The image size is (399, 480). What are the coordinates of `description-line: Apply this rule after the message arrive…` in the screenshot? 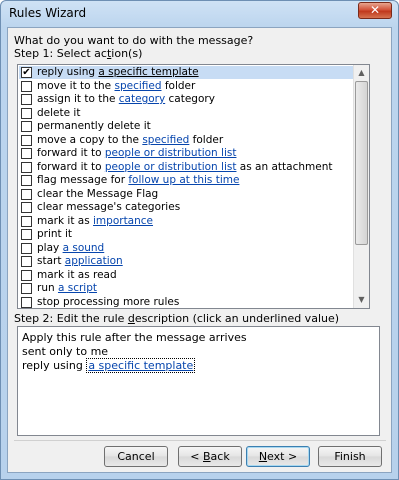 It's located at (134, 337).